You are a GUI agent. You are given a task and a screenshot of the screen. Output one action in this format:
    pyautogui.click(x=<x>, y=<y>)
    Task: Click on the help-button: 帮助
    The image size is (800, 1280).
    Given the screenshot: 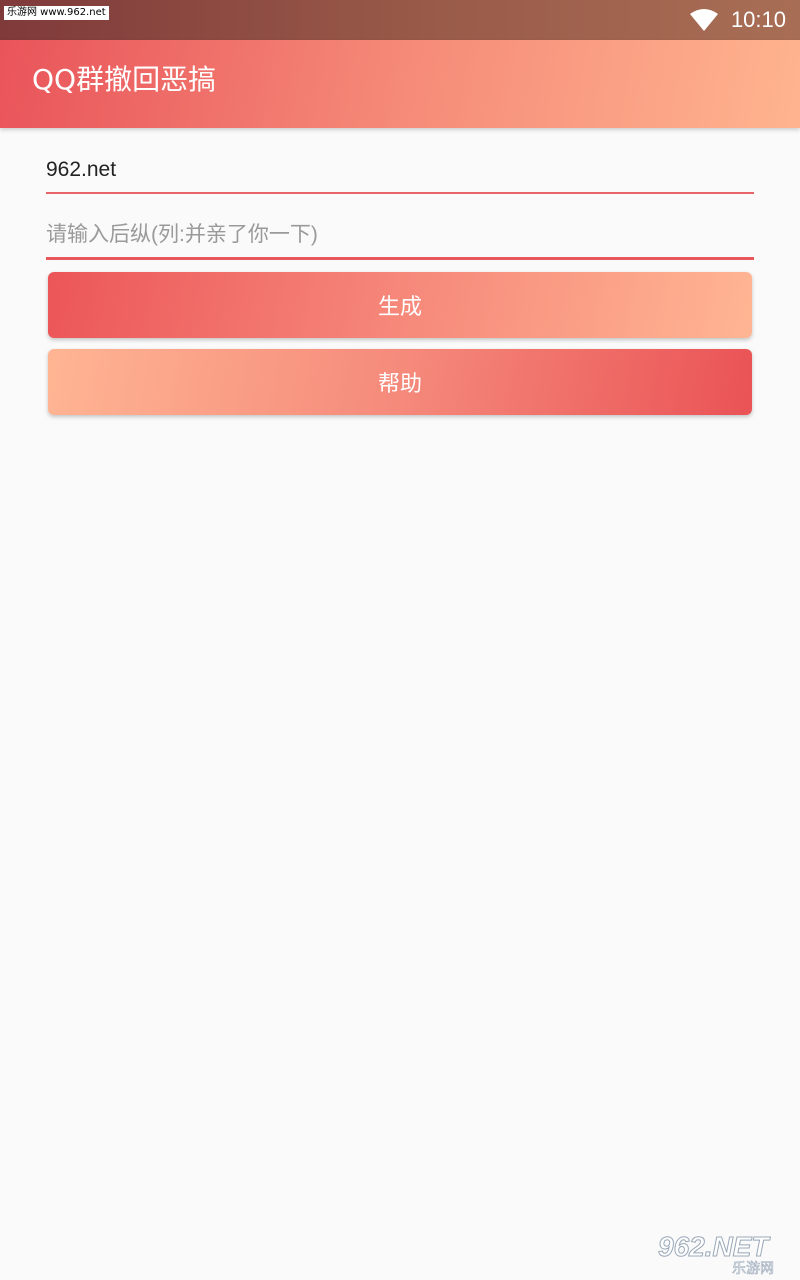 What is the action you would take?
    pyautogui.click(x=400, y=382)
    